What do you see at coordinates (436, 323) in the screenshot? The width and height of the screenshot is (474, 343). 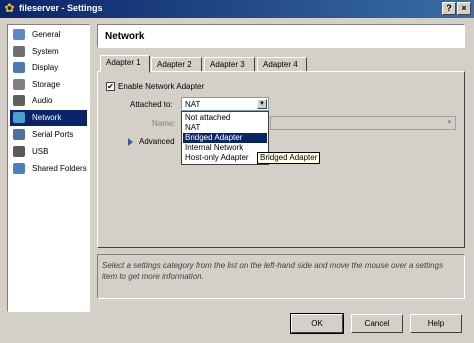 I see `help-button: Help` at bounding box center [436, 323].